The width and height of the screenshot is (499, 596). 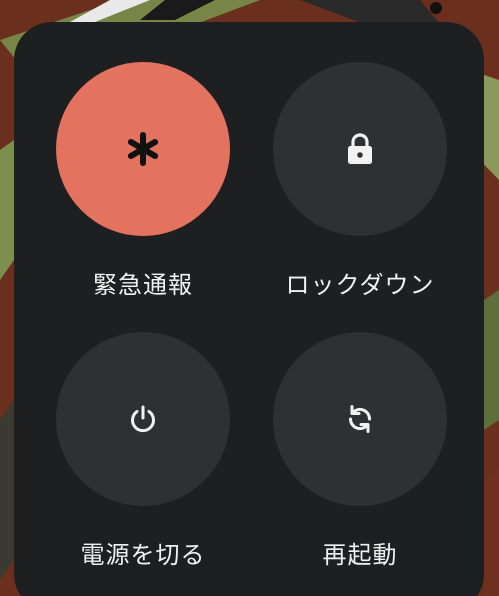 I want to click on lockdown-label: ロックダウン, so click(x=360, y=285).